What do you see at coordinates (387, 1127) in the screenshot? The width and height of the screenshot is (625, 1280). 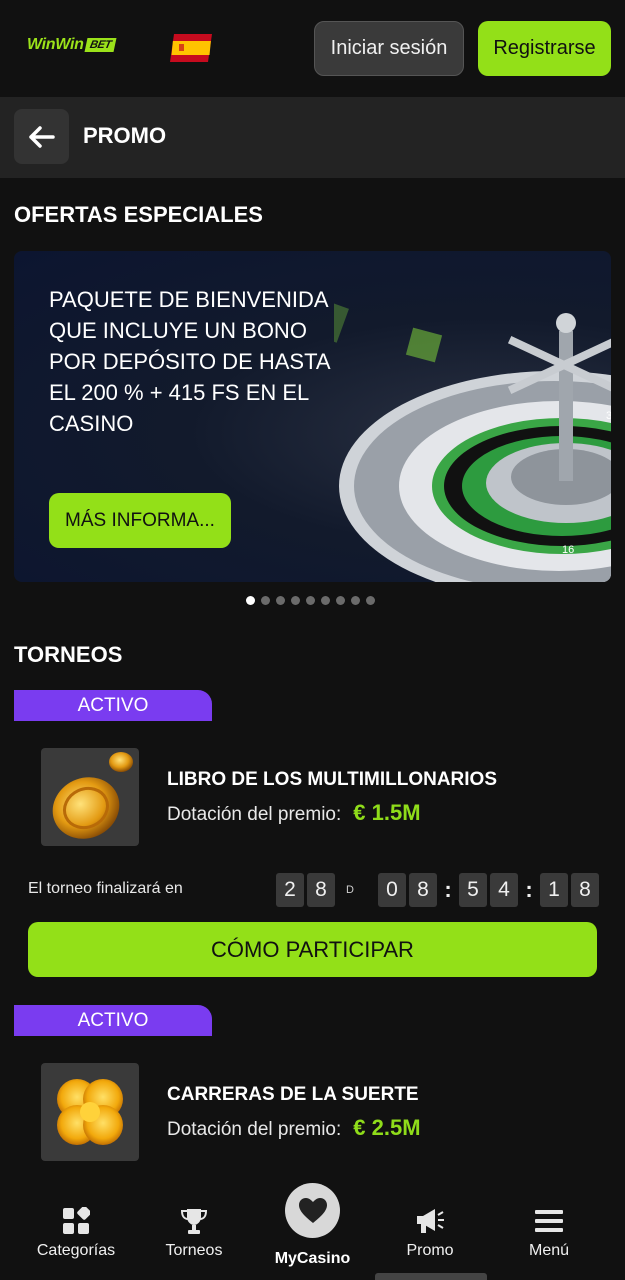 I see `prize-value: € 2.5M` at bounding box center [387, 1127].